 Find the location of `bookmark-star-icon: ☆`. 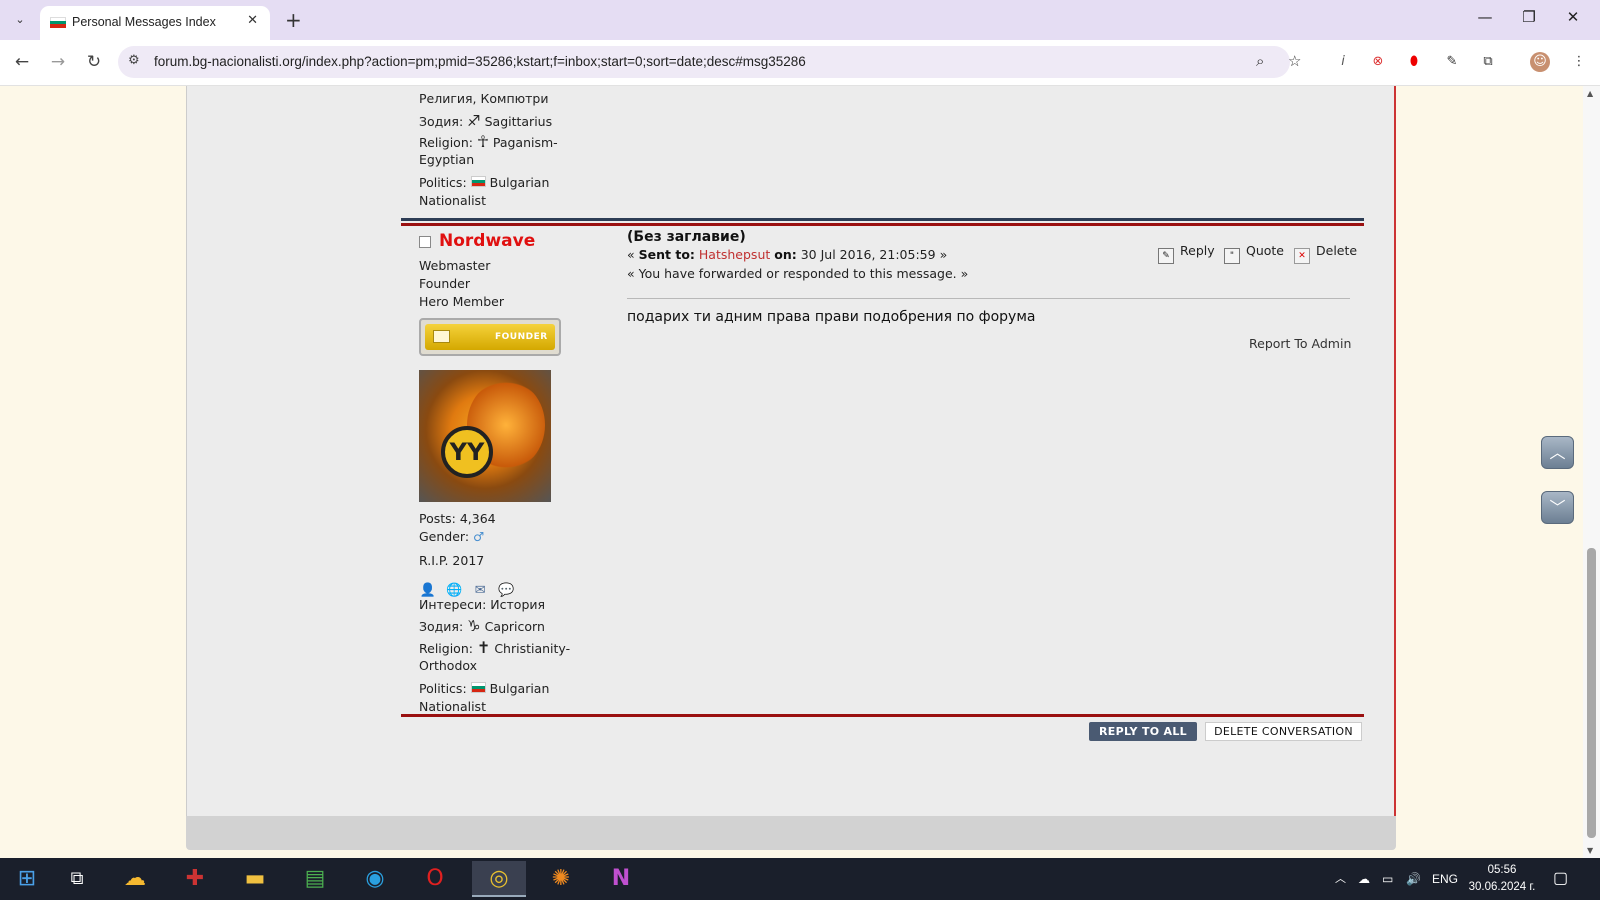

bookmark-star-icon: ☆ is located at coordinates (1294, 61).